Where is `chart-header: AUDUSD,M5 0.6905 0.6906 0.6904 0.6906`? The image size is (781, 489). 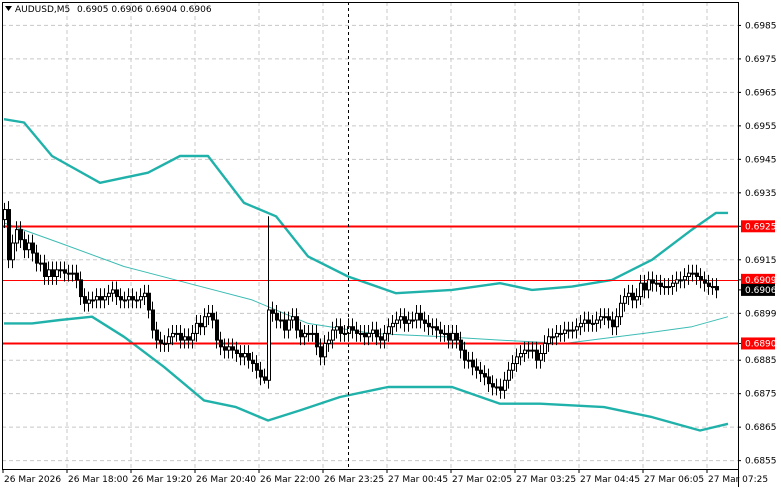 chart-header: AUDUSD,M5 0.6905 0.6906 0.6904 0.6906 is located at coordinates (108, 10).